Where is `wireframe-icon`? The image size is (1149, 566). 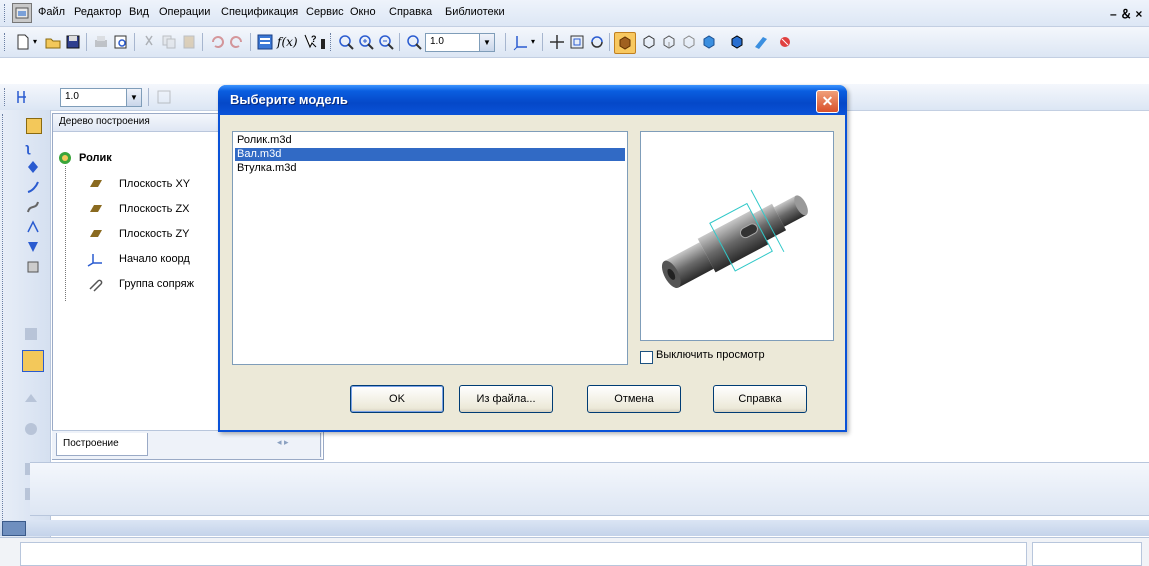 wireframe-icon is located at coordinates (649, 42).